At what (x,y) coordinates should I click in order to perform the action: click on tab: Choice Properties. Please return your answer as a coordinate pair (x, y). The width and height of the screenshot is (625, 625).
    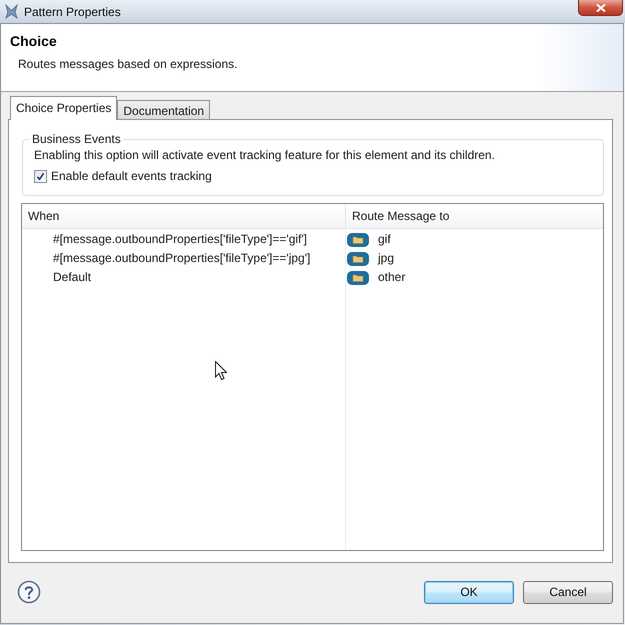
    Looking at the image, I should click on (64, 108).